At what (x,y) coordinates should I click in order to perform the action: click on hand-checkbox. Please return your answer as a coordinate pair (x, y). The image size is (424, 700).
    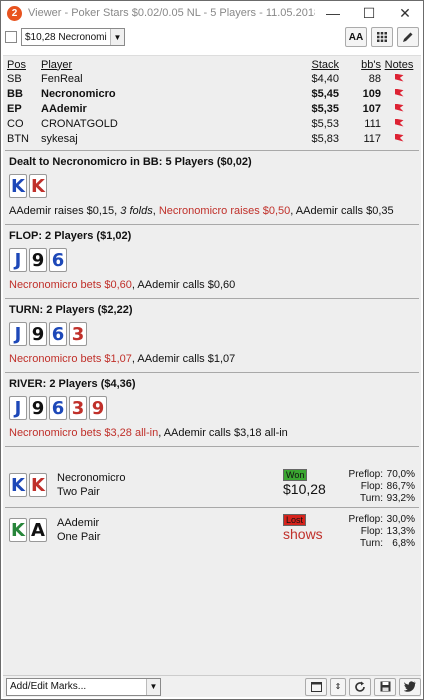
    Looking at the image, I should click on (11, 37).